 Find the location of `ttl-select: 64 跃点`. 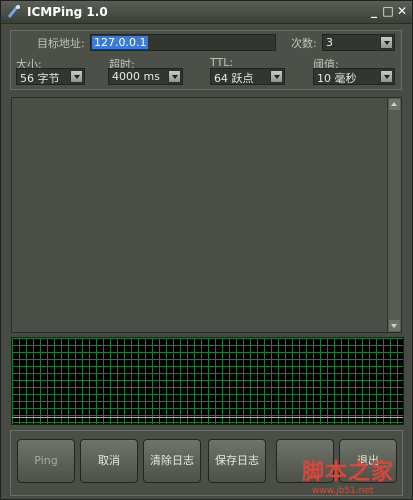

ttl-select: 64 跃点 is located at coordinates (247, 76).